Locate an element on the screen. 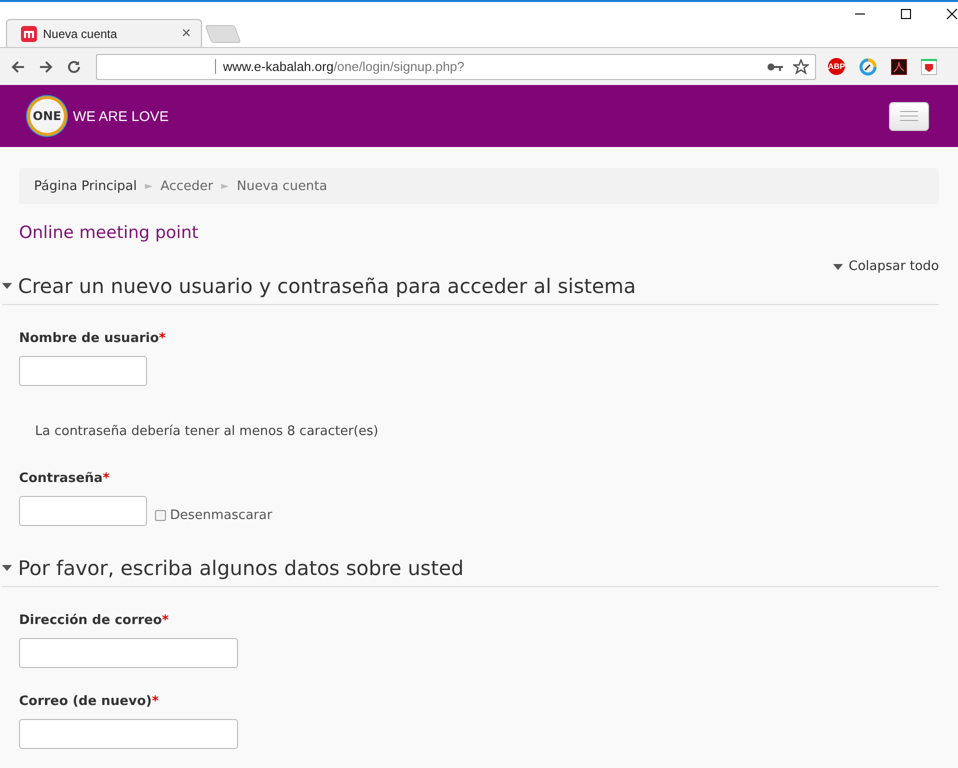 This screenshot has height=768, width=958. section-heading: Por favor, escriba algunos datos sobre usted is located at coordinates (241, 568).